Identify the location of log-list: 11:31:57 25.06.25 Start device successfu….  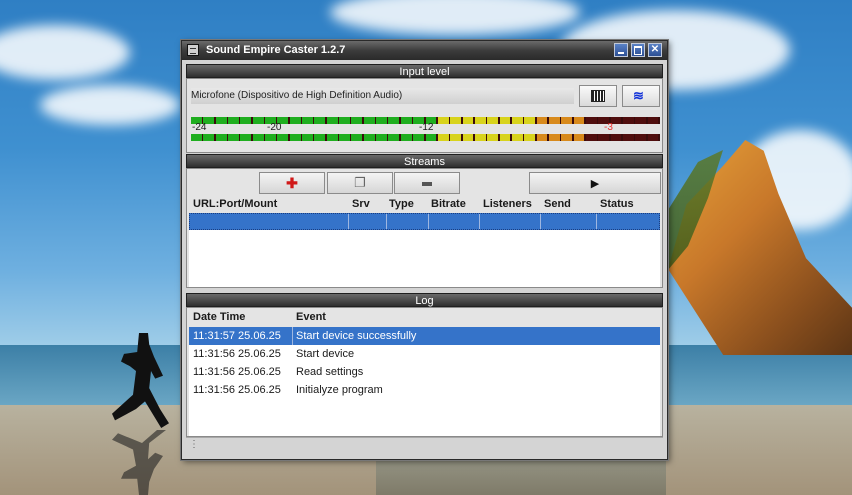
(424, 381).